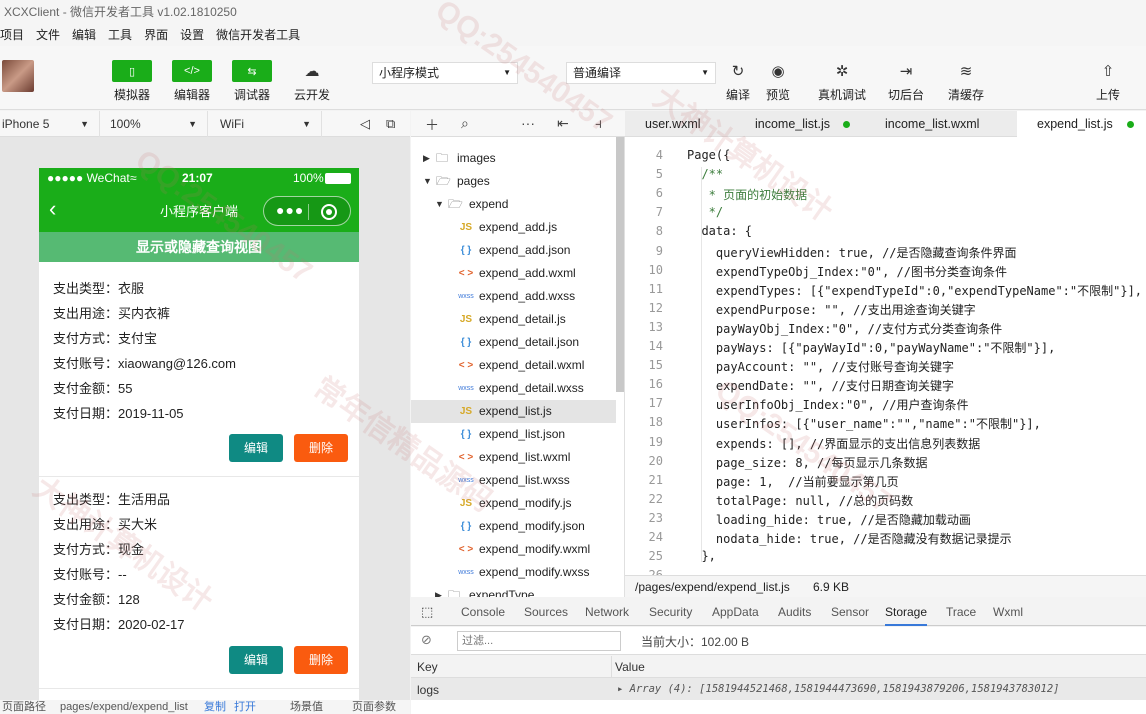  Describe the element at coordinates (513, 273) in the screenshot. I see `tree-file: < > expend_add.wxml` at that location.